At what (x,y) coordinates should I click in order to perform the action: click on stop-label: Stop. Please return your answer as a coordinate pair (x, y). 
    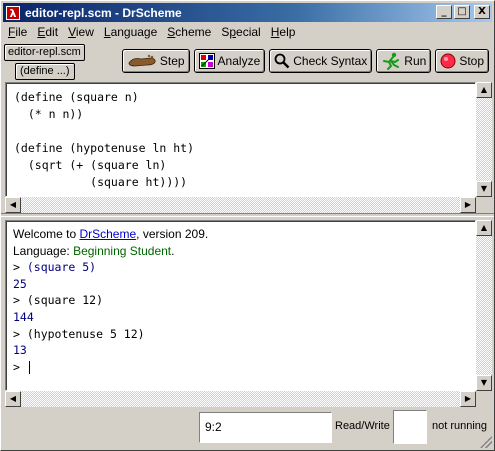
    Looking at the image, I should click on (471, 61).